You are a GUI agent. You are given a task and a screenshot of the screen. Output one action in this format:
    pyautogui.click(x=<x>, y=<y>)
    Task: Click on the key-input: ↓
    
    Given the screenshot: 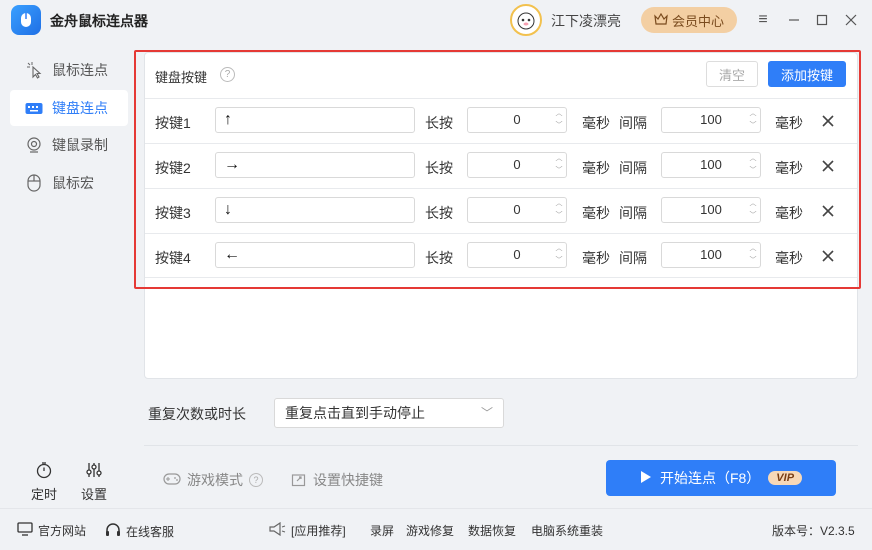 What is the action you would take?
    pyautogui.click(x=315, y=210)
    